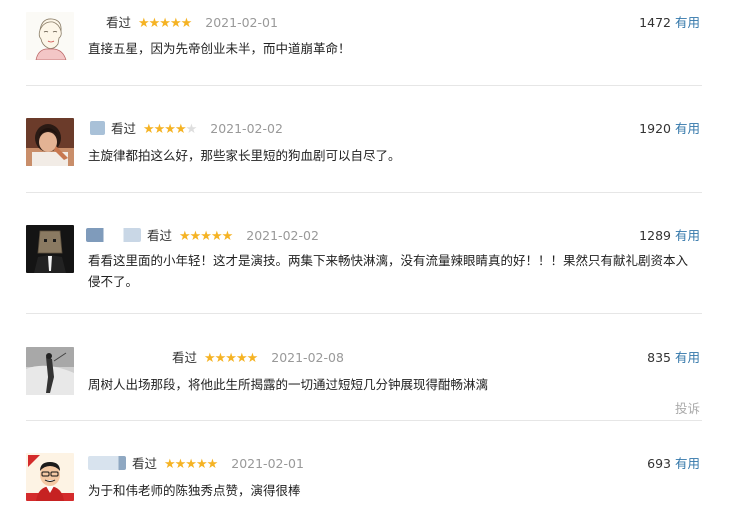 This screenshot has width=730, height=521. What do you see at coordinates (659, 357) in the screenshot?
I see `vote-count: 835` at bounding box center [659, 357].